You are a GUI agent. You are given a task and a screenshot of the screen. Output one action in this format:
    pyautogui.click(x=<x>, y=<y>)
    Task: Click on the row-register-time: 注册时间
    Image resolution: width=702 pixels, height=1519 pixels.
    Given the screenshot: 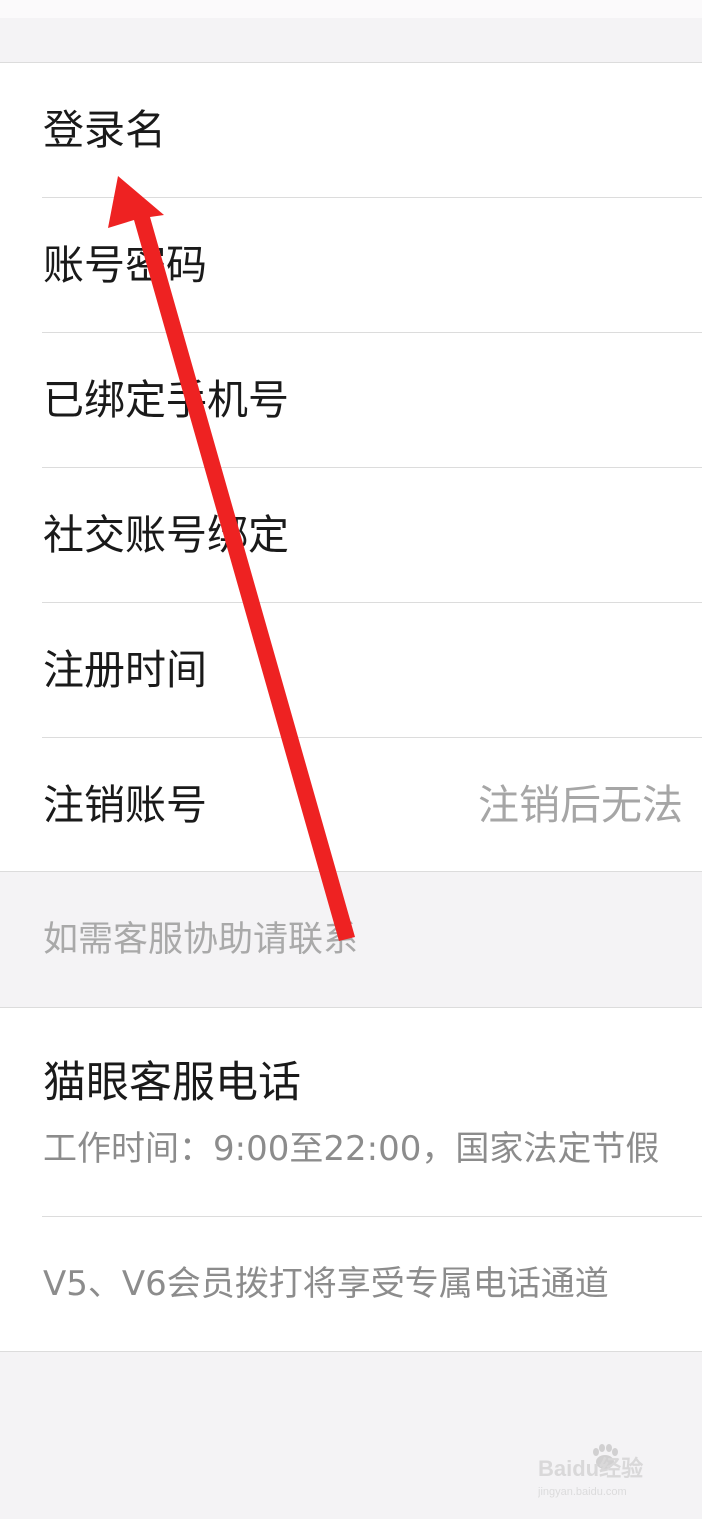 What is the action you would take?
    pyautogui.click(x=351, y=670)
    